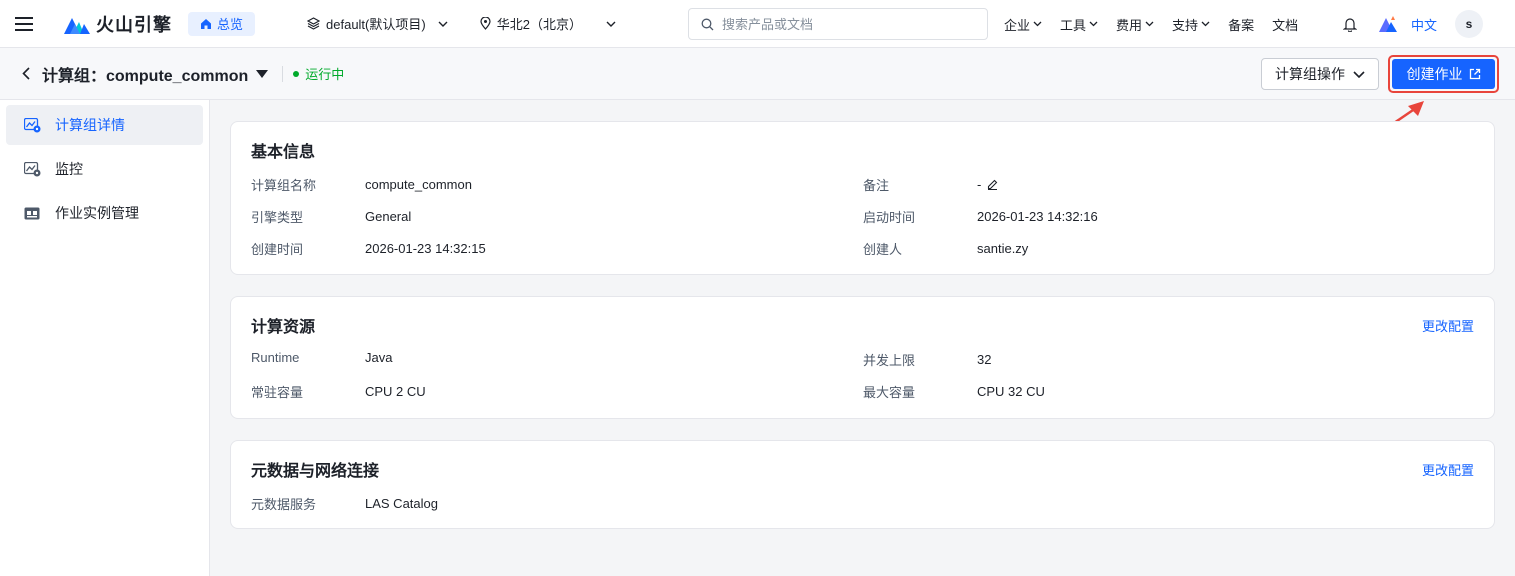 The width and height of the screenshot is (1515, 576). What do you see at coordinates (24, 24) in the screenshot?
I see `menu-icon` at bounding box center [24, 24].